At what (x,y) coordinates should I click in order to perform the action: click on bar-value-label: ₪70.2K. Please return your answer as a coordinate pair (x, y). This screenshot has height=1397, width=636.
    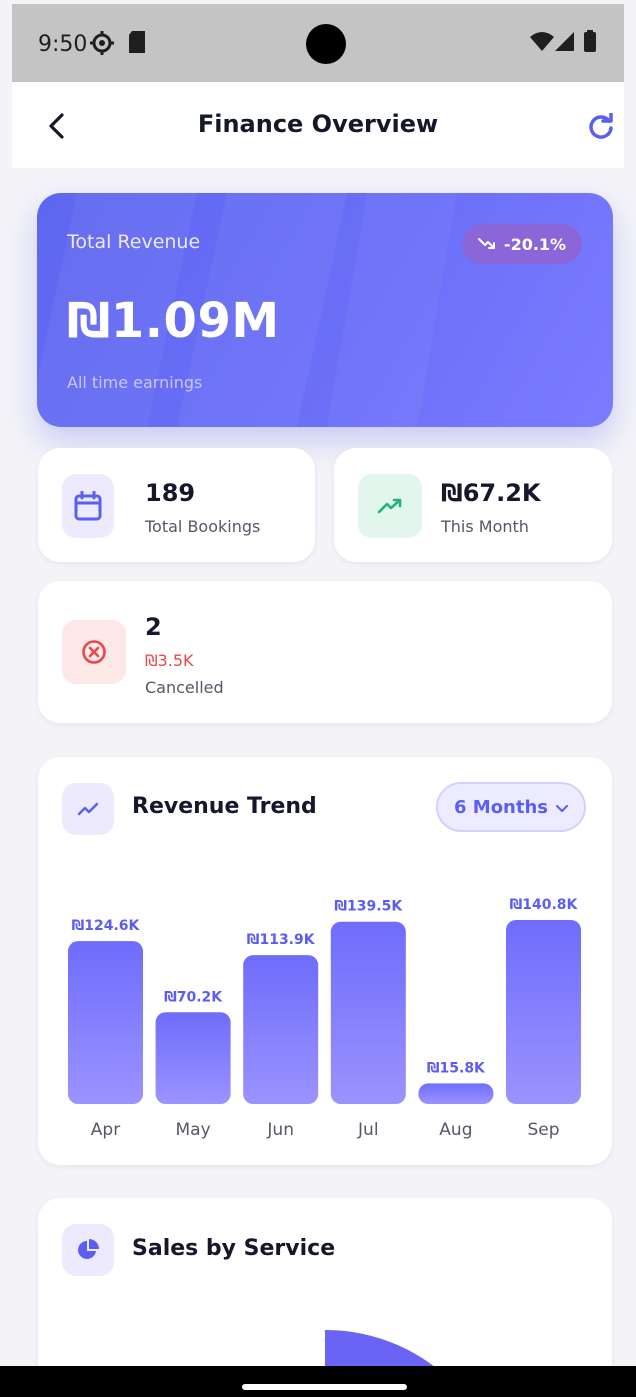
    Looking at the image, I should click on (193, 997).